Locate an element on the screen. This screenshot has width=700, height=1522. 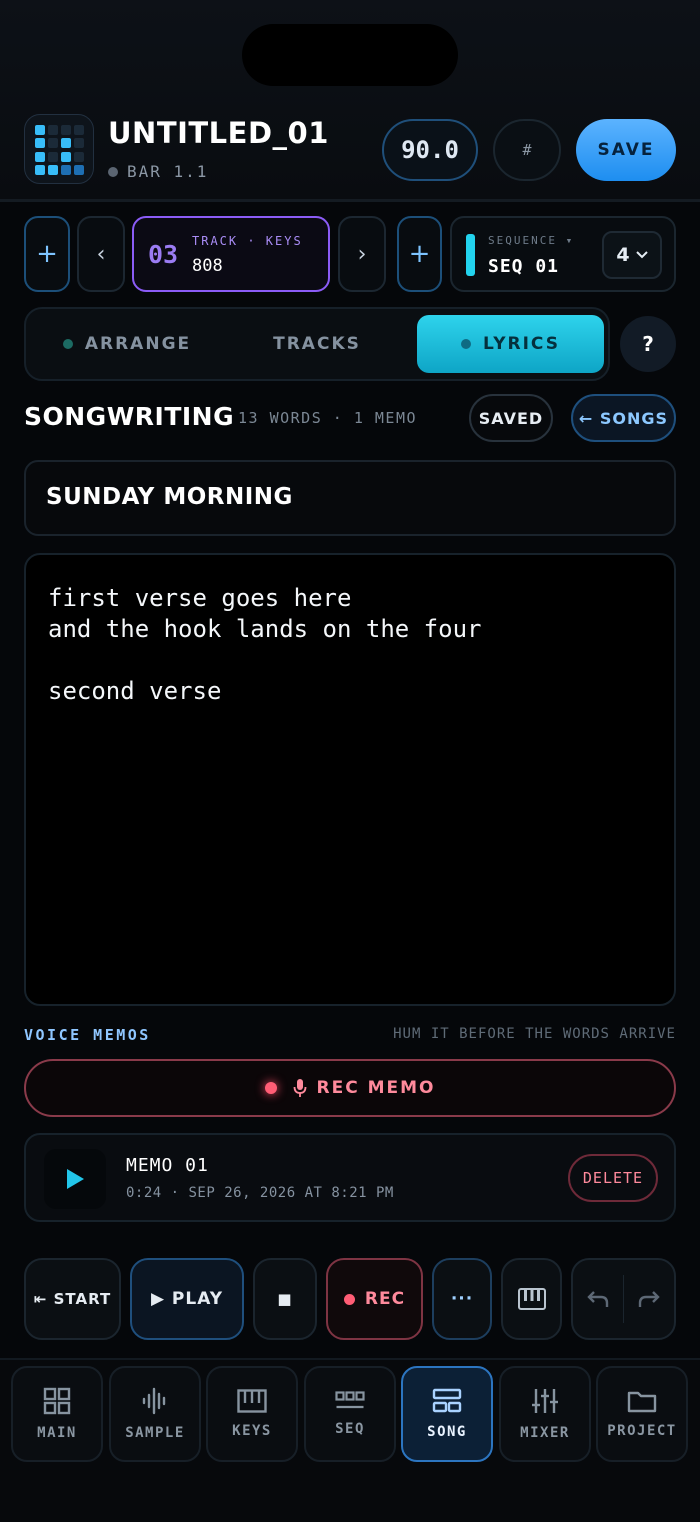
word-memo-count: 13 WORDS · 1 MEMO is located at coordinates (328, 418).